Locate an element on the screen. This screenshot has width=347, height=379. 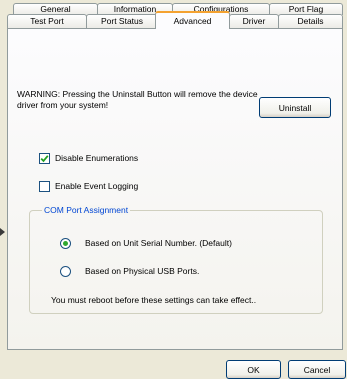
tab-test-port: Test Port is located at coordinates (47, 21).